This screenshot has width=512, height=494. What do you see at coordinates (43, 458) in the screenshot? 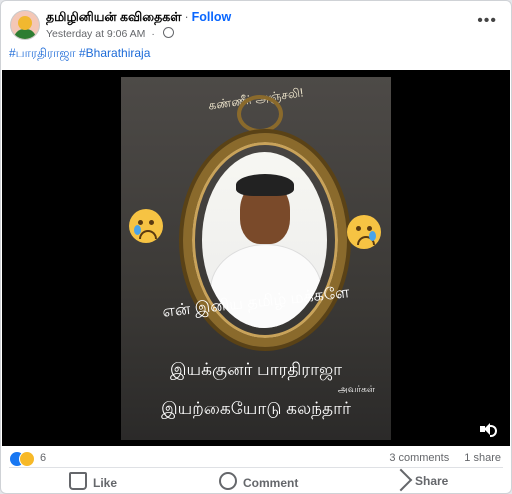
I see `reaction-count: 6` at bounding box center [43, 458].